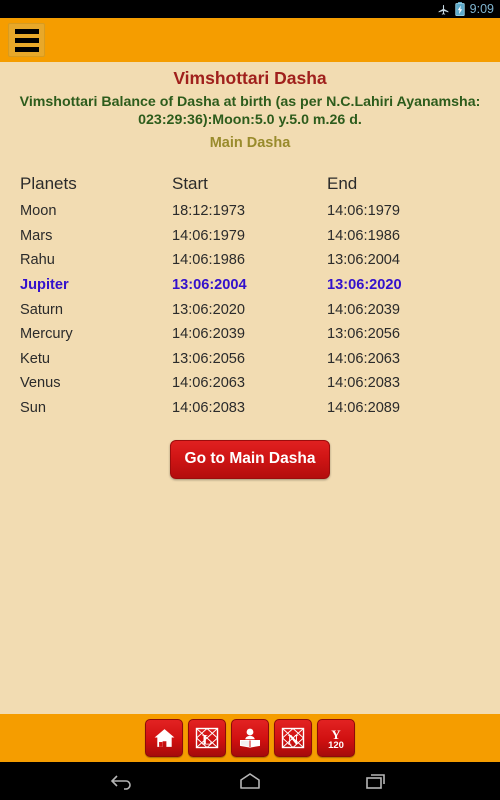  What do you see at coordinates (40, 383) in the screenshot?
I see `cell-planet: Venus` at bounding box center [40, 383].